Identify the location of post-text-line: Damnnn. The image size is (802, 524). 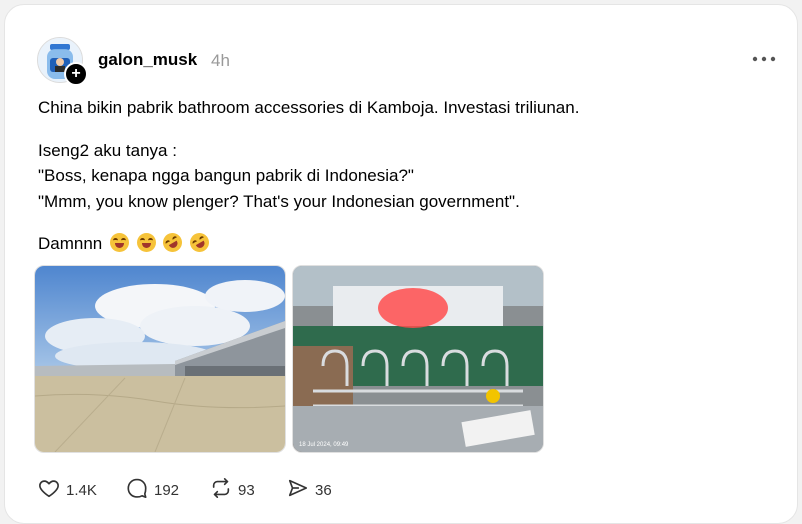
(125, 242).